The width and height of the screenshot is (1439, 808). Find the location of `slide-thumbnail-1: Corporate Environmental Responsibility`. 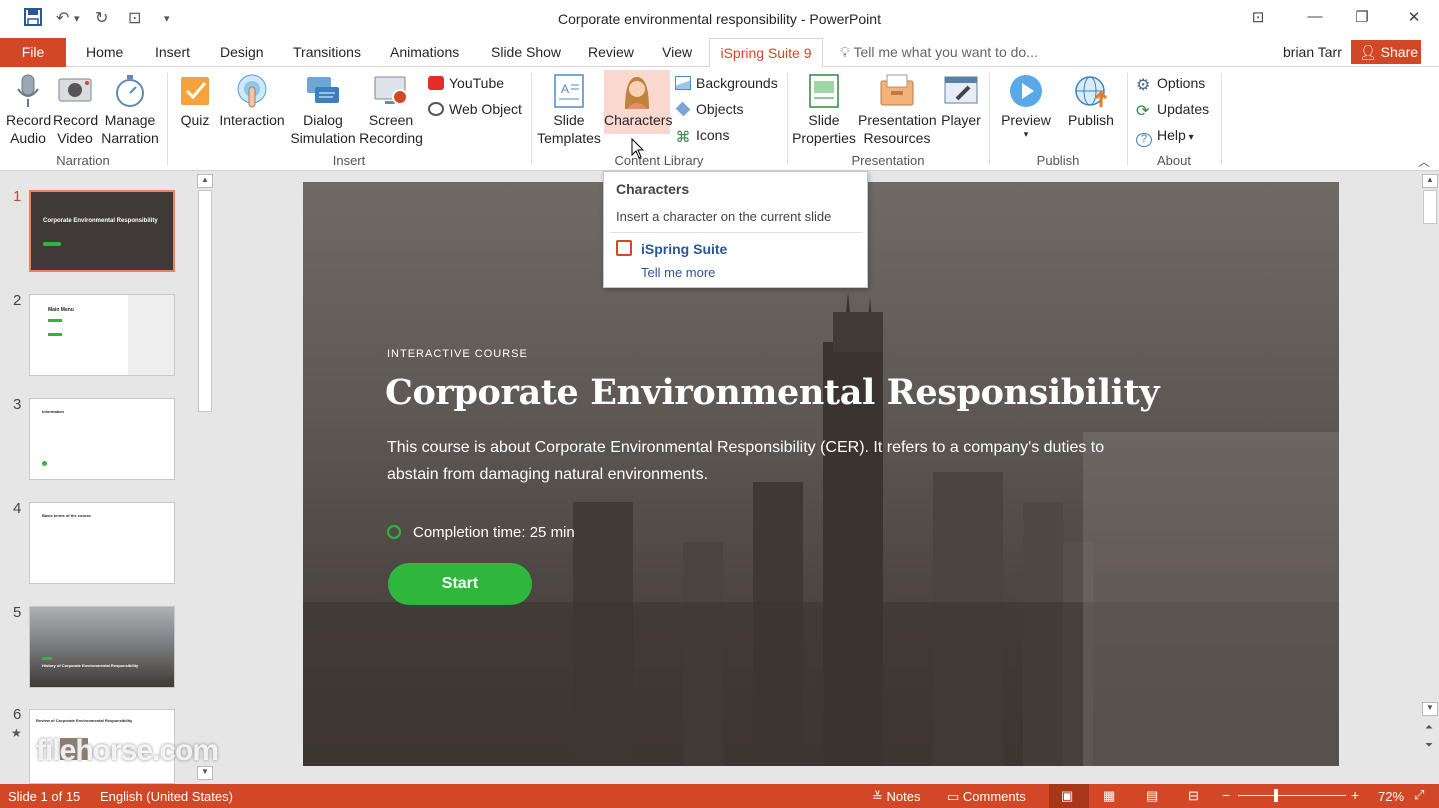

slide-thumbnail-1: Corporate Environmental Responsibility is located at coordinates (102, 231).